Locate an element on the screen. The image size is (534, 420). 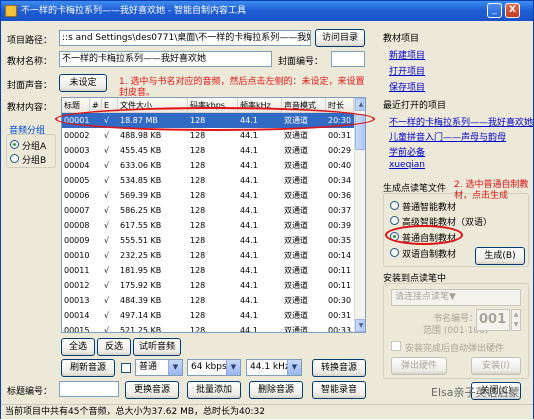
group-a-radio is located at coordinates (14, 144).